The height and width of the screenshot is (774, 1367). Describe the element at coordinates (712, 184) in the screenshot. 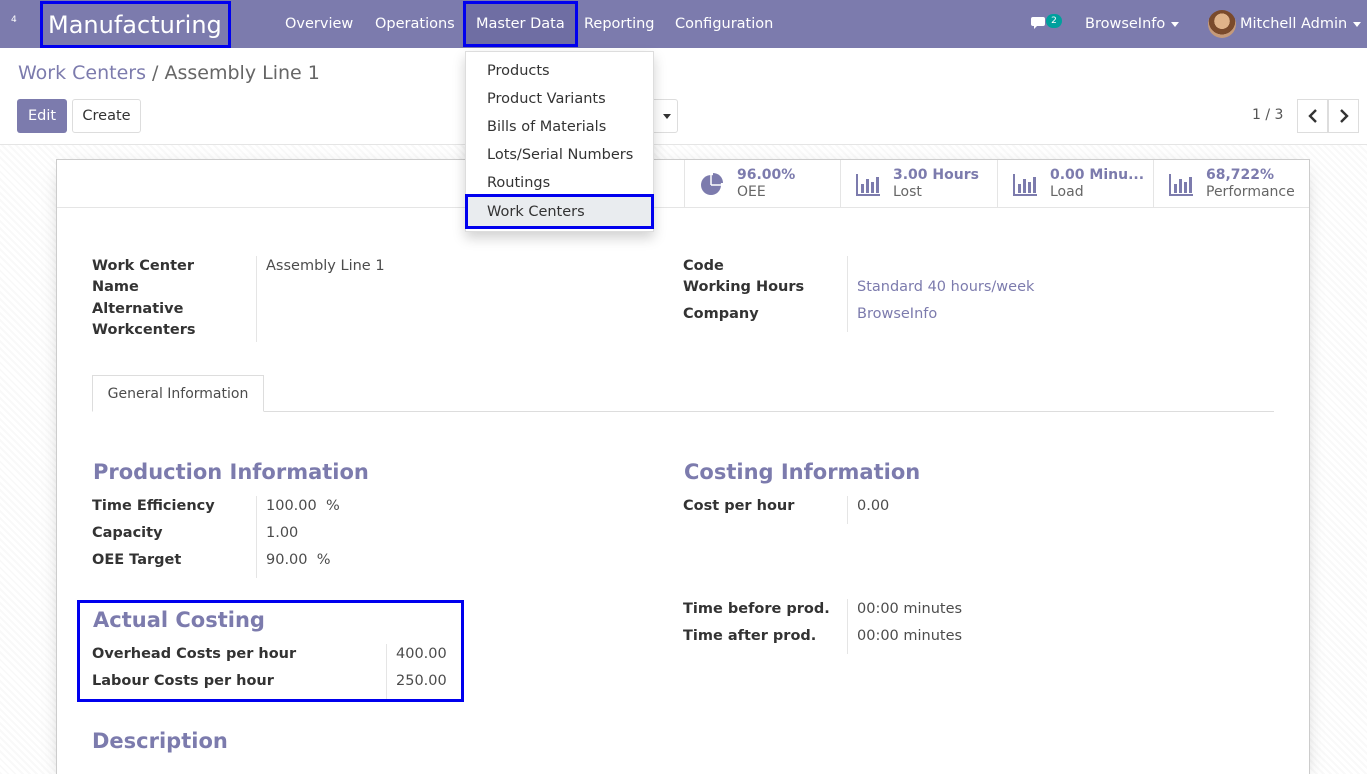

I see `pie-chart-icon` at that location.